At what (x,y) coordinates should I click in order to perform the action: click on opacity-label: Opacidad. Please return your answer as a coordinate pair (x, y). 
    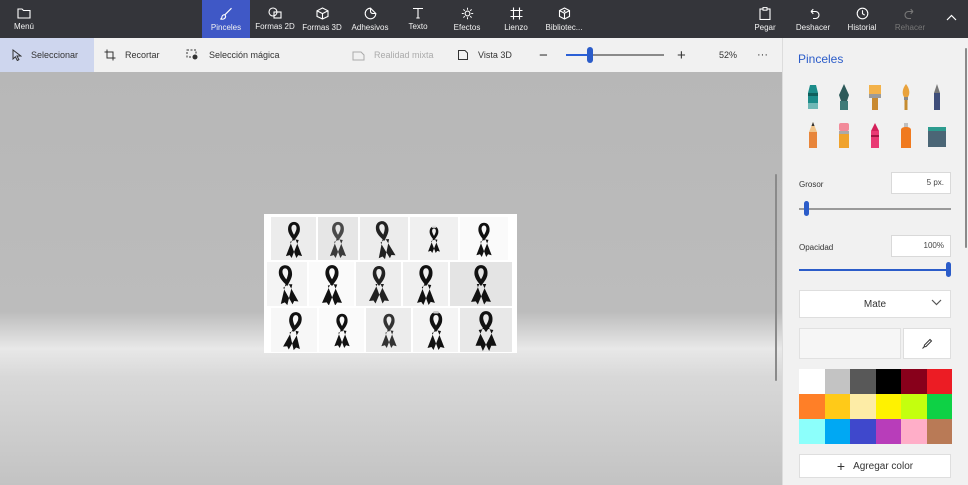
    Looking at the image, I should click on (816, 247).